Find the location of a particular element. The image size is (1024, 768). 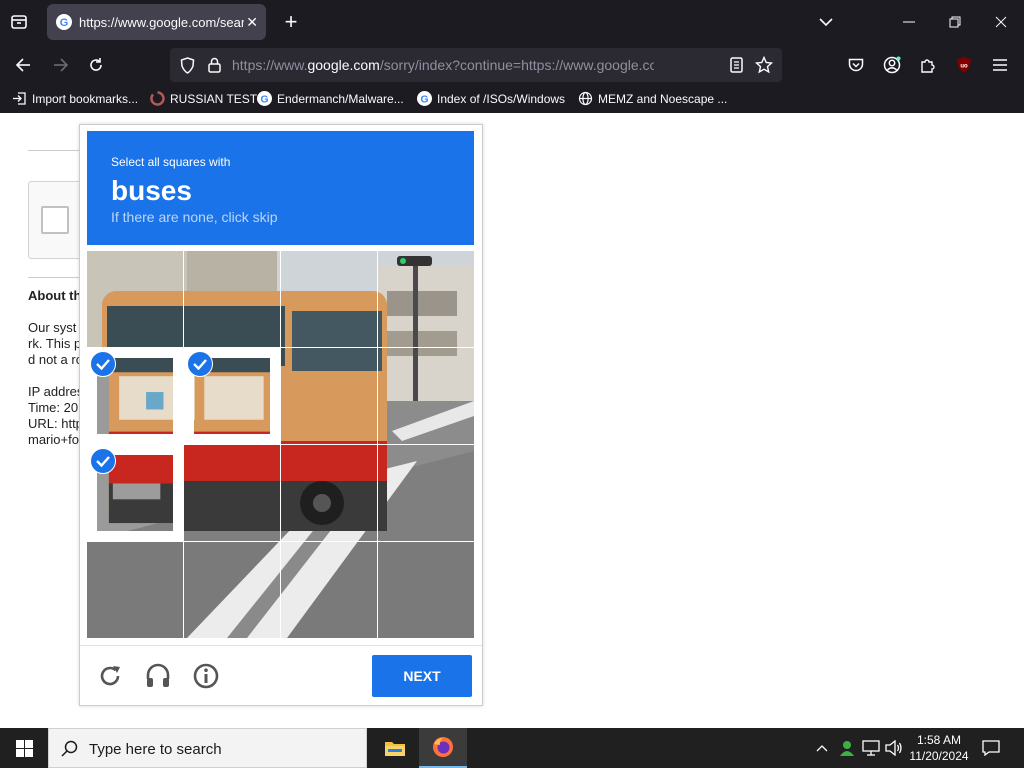

challenge-footer: NEXT is located at coordinates (281, 675).